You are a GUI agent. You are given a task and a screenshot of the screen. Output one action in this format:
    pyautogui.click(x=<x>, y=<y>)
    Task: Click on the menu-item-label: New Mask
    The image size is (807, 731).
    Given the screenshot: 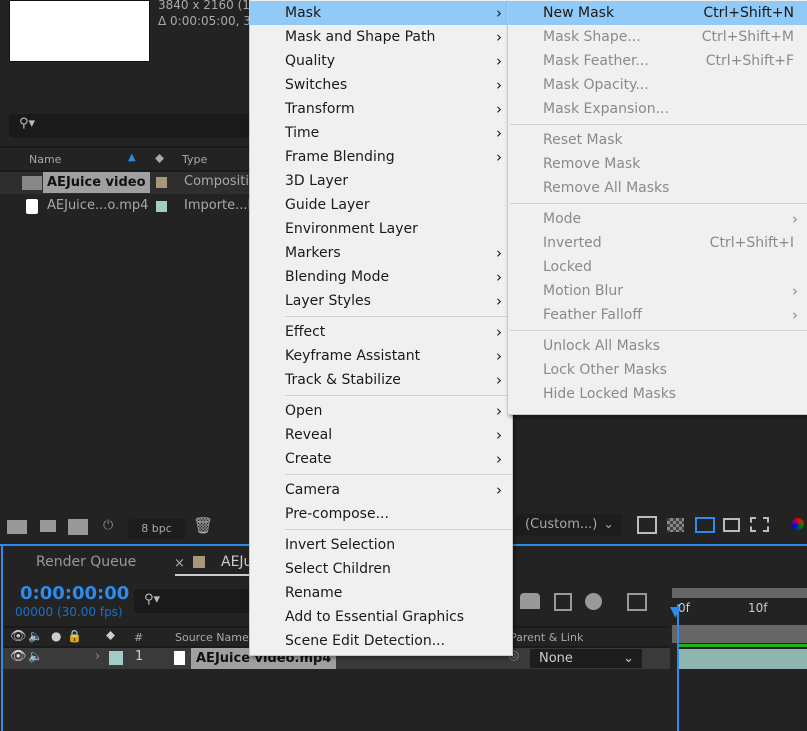 What is the action you would take?
    pyautogui.click(x=579, y=13)
    